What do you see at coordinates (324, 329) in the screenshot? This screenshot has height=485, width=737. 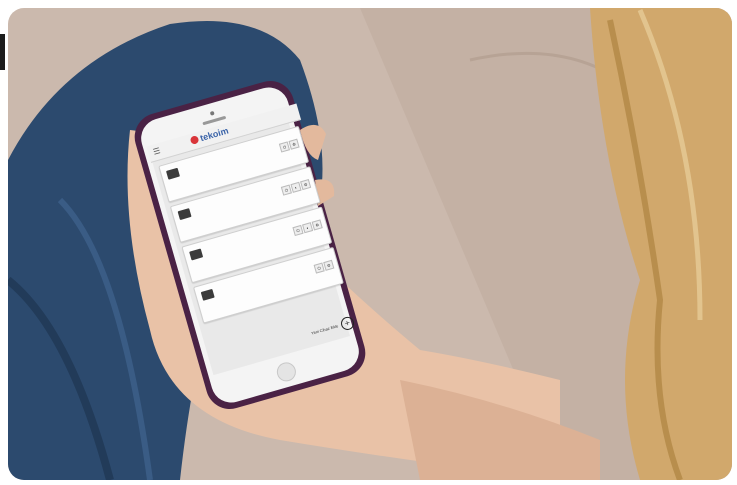 I see `add-device-label: Yeni Cihaz Ekle` at bounding box center [324, 329].